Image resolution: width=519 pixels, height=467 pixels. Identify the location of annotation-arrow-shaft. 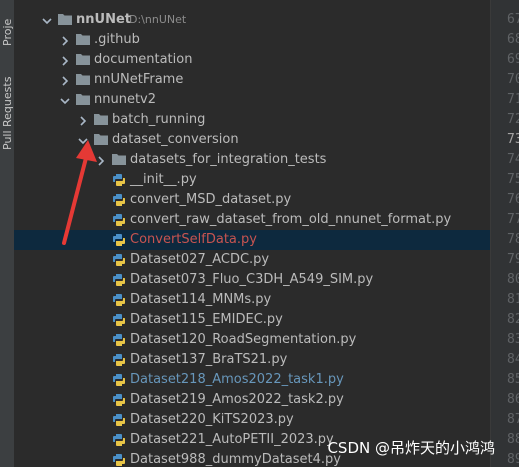
(75, 200).